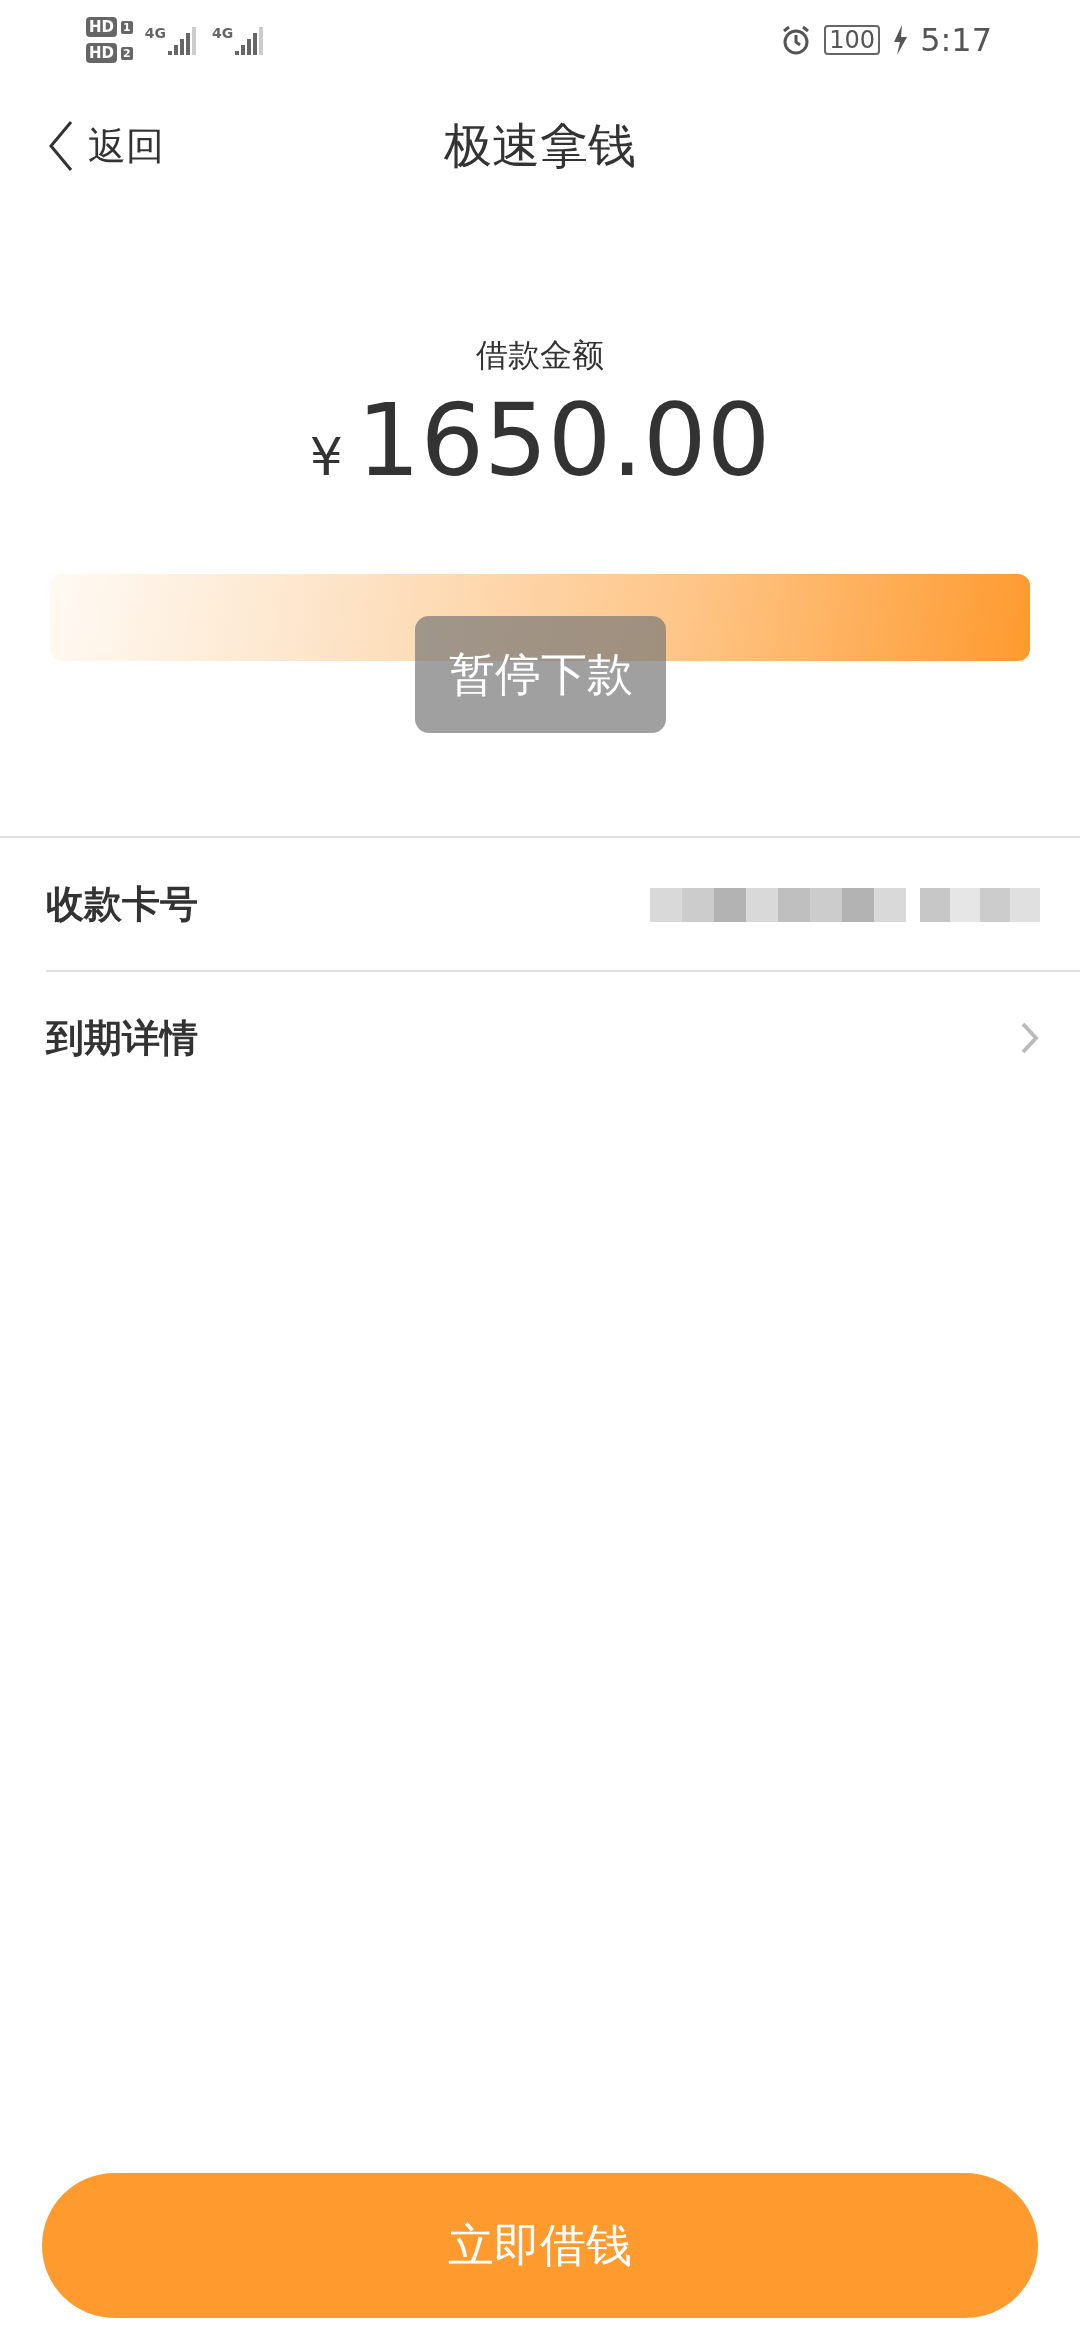  What do you see at coordinates (1030, 1038) in the screenshot?
I see `chevron-right-icon` at bounding box center [1030, 1038].